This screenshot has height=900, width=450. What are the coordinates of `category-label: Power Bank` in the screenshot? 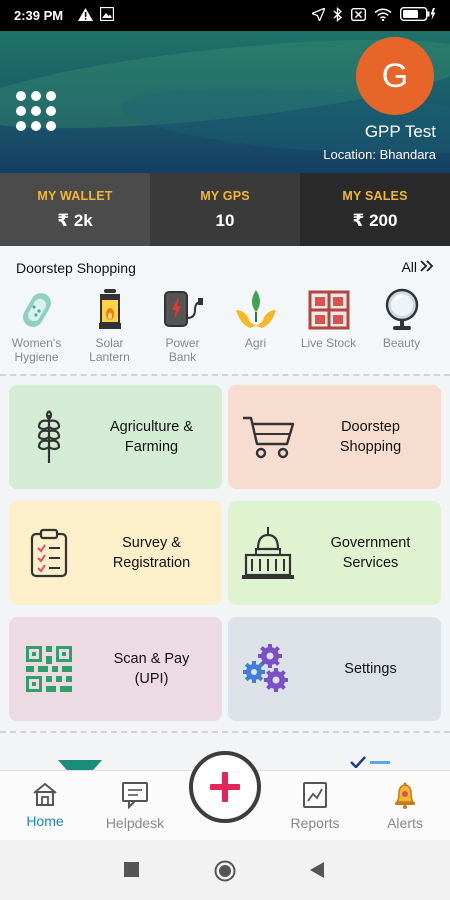 It's located at (182, 350).